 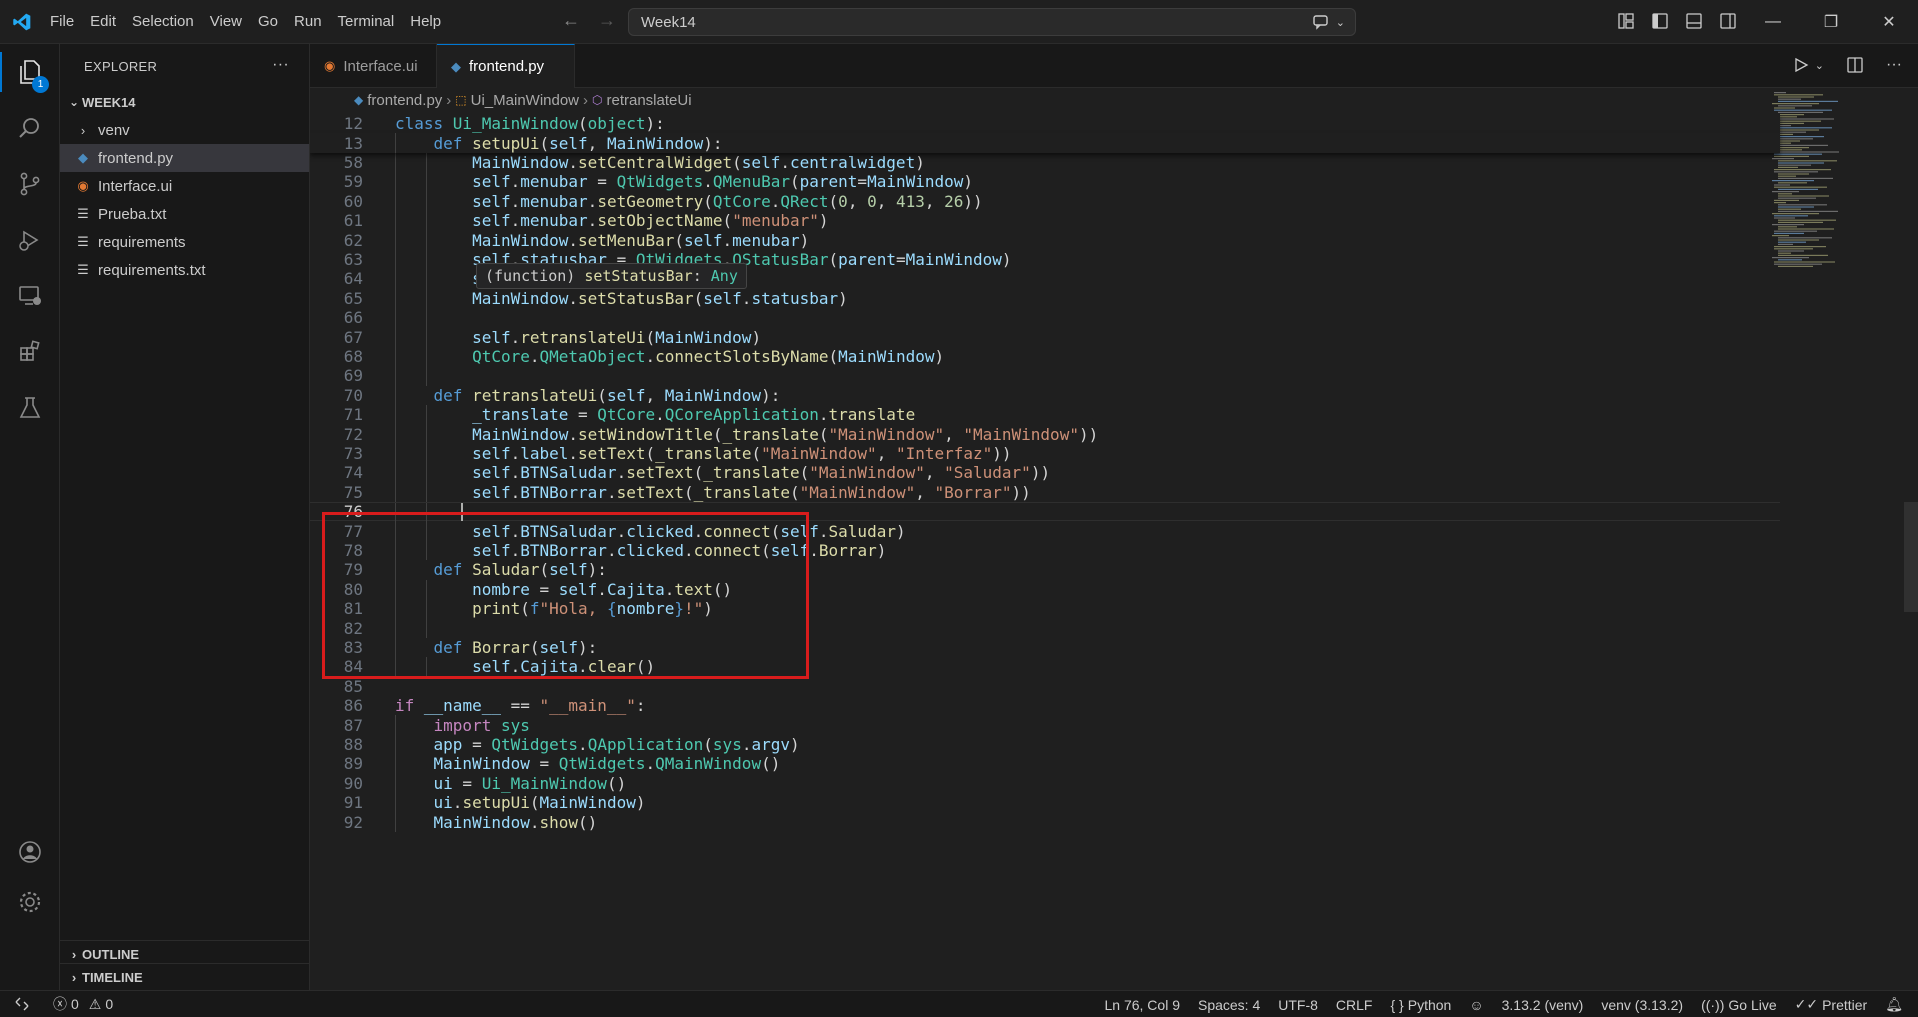 What do you see at coordinates (1328, 22) in the screenshot?
I see `copilot-button: ⌄` at bounding box center [1328, 22].